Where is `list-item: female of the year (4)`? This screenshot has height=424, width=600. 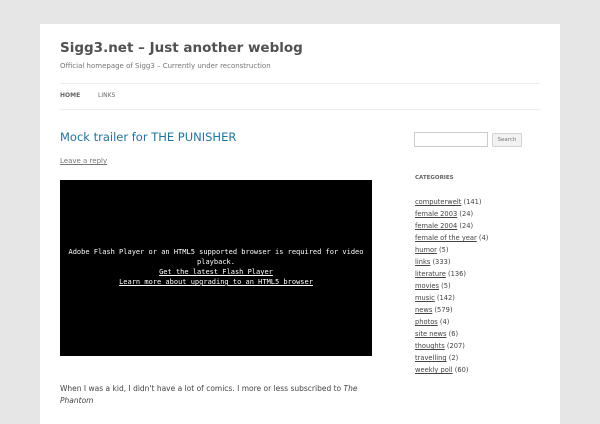
list-item: female of the year (4) is located at coordinates (451, 238).